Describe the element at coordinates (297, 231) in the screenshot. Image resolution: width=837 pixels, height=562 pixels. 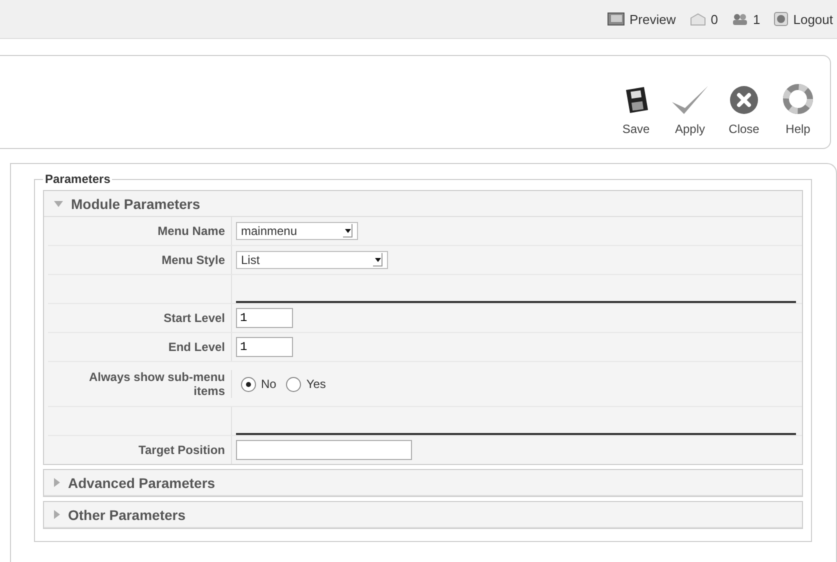
I see `select-field: mainmenu` at that location.